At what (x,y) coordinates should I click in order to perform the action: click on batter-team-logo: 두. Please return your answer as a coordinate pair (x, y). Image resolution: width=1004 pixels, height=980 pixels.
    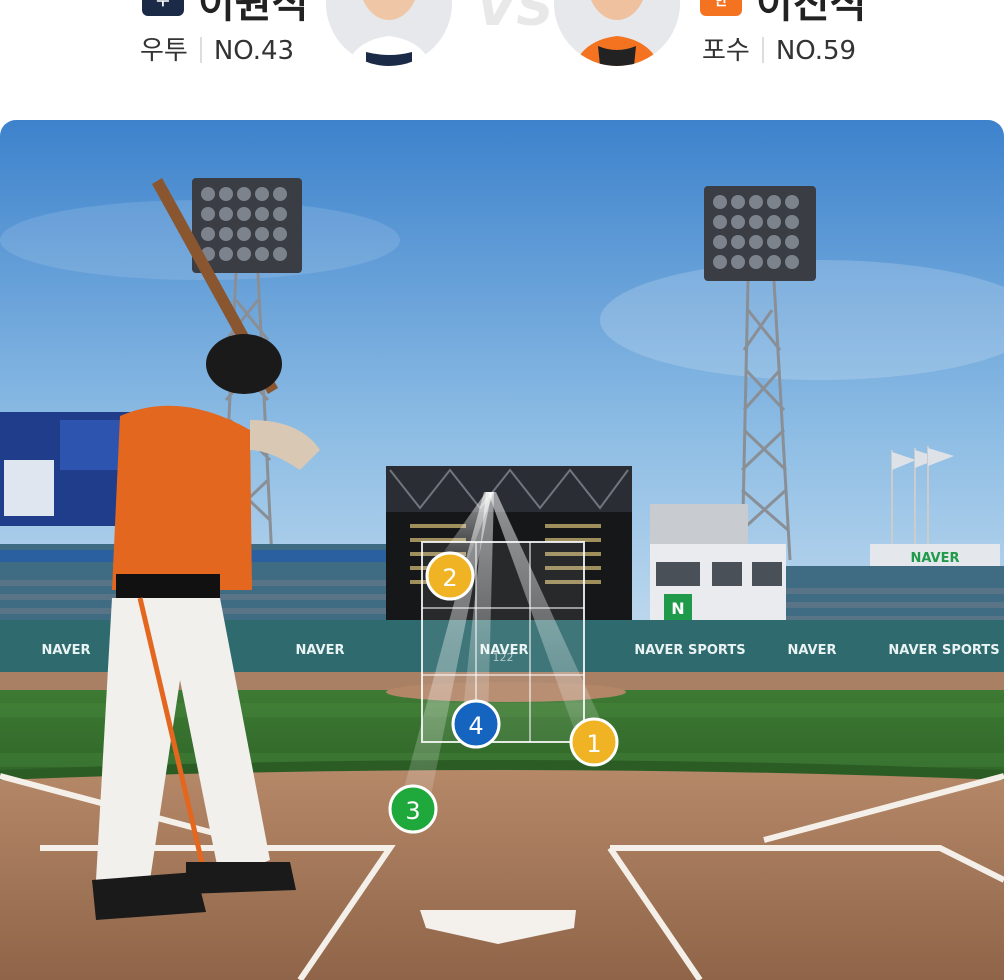
    Looking at the image, I should click on (163, 8).